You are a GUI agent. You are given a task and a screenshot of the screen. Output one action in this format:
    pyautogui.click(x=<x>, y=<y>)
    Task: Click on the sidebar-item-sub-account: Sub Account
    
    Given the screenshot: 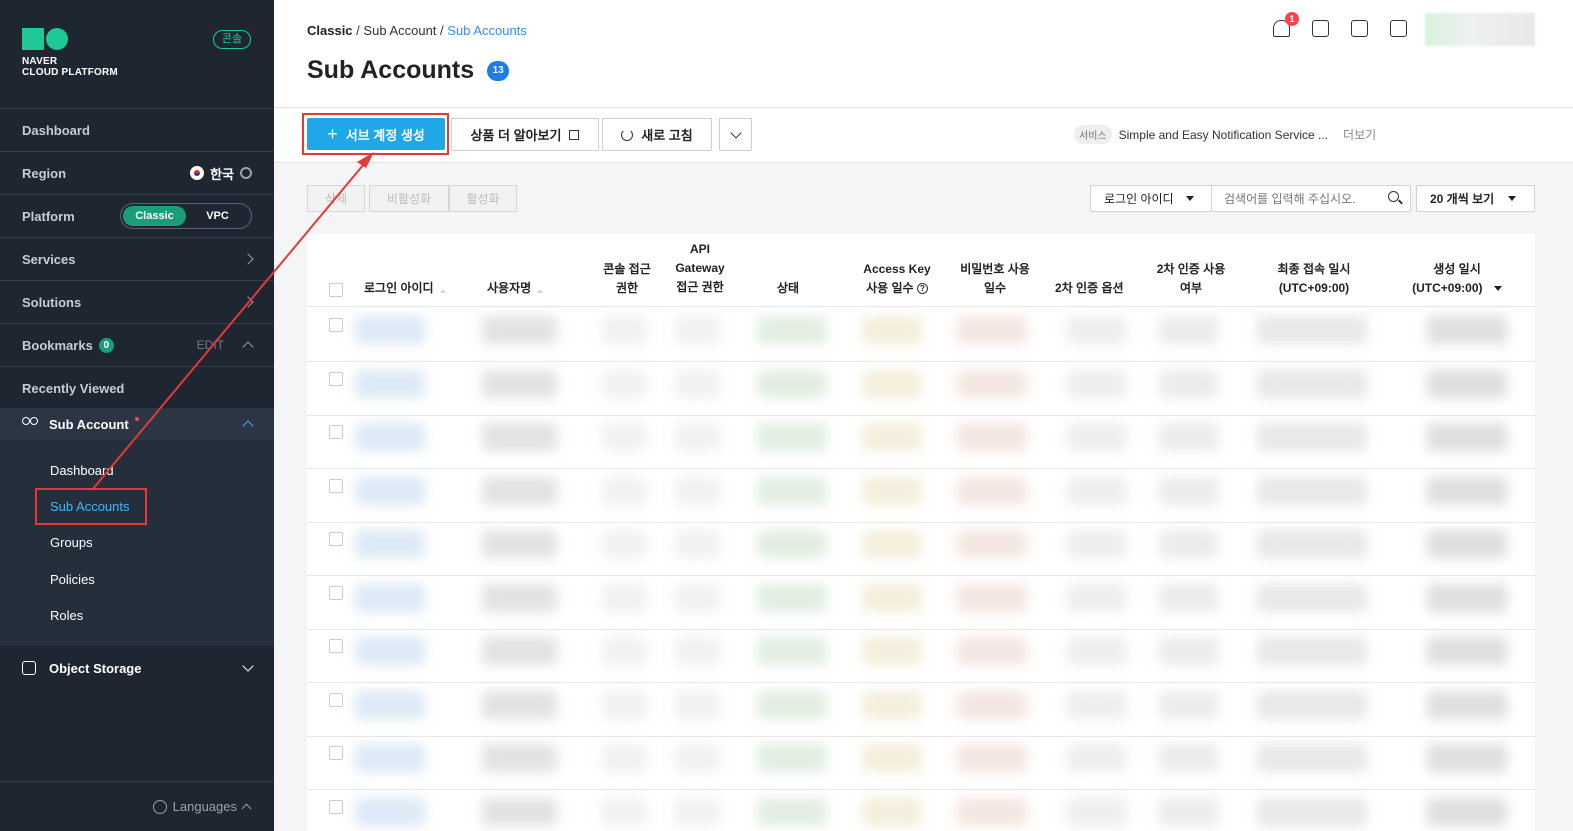 What is the action you would take?
    pyautogui.click(x=137, y=424)
    